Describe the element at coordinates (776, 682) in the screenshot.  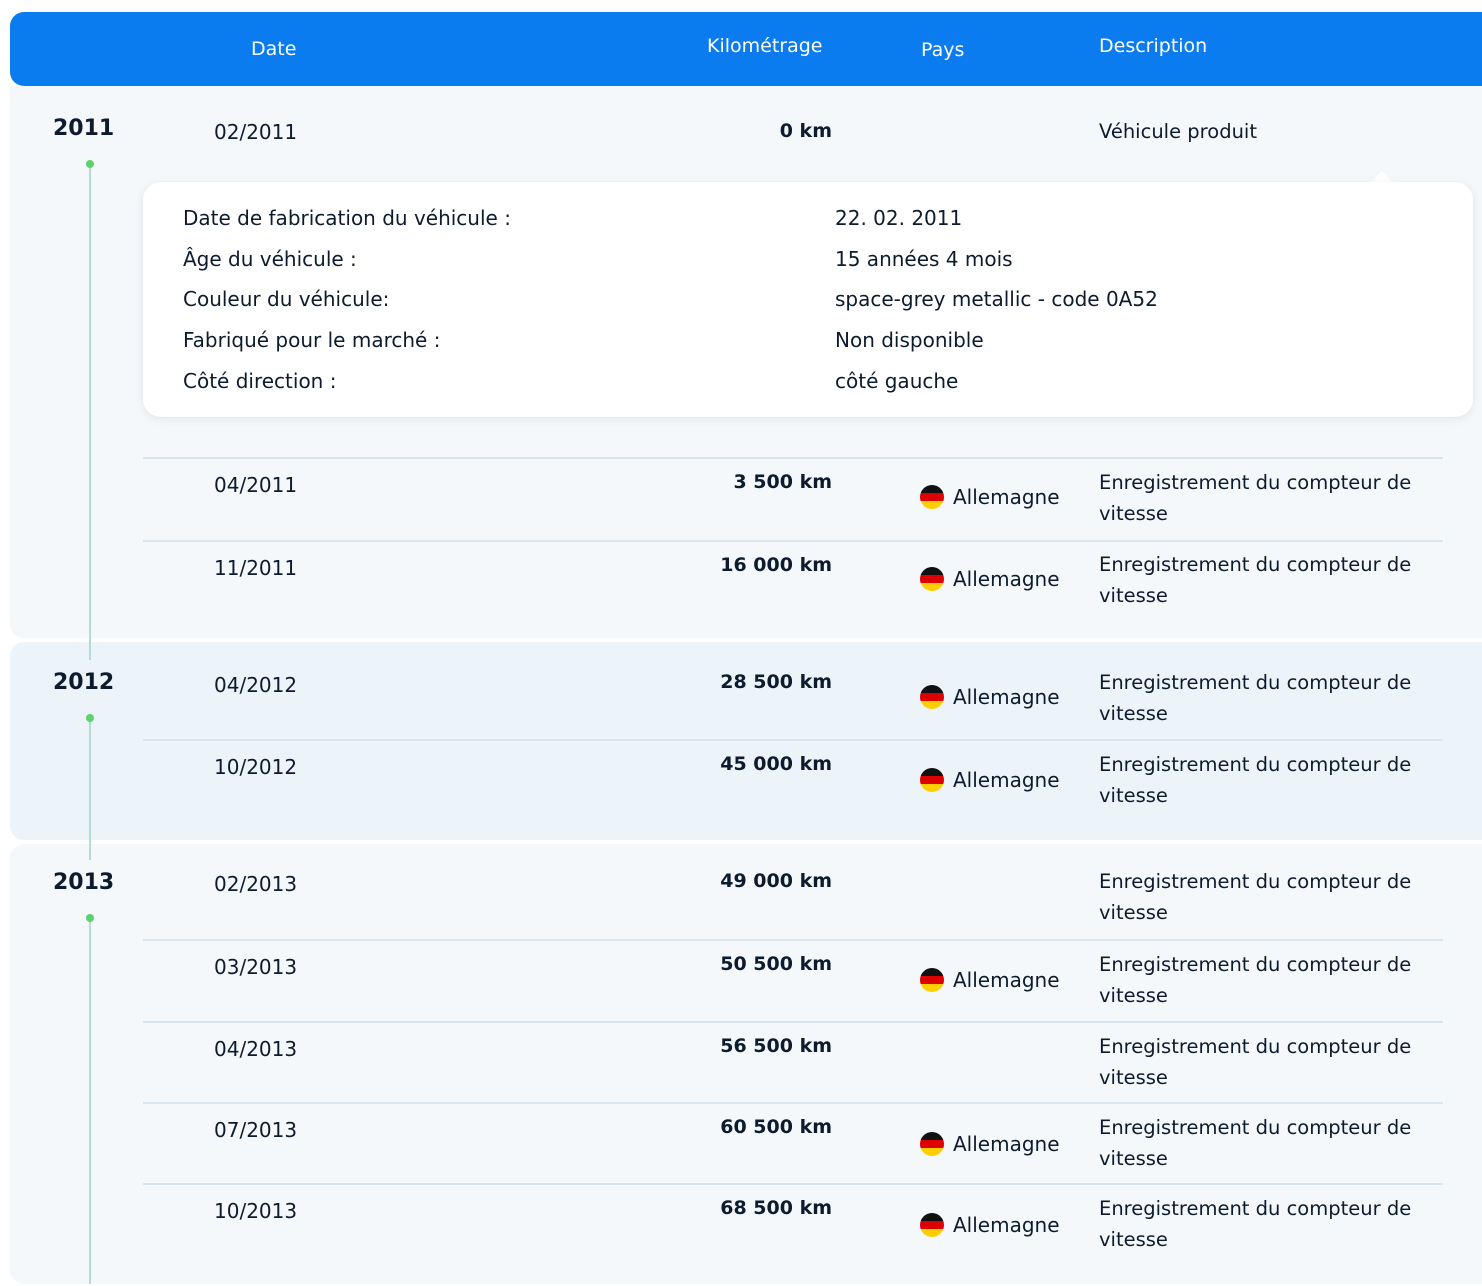
I see `row-km: 28 500 km` at that location.